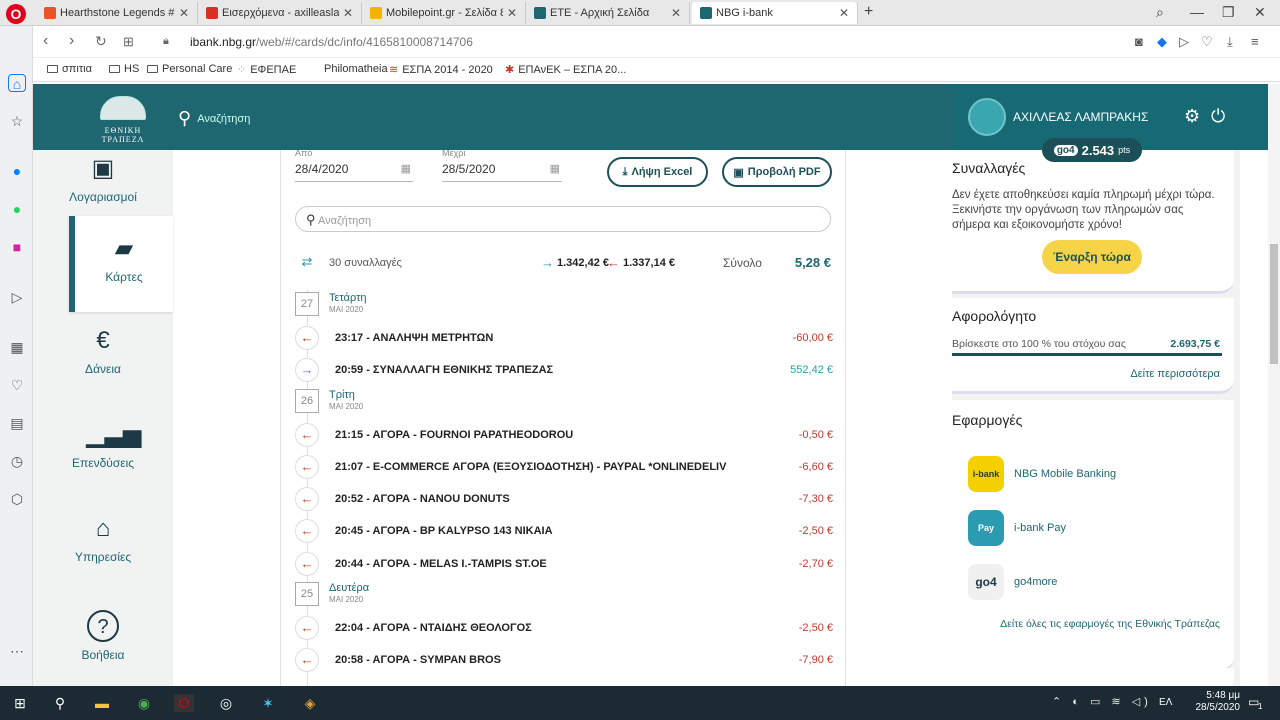  Describe the element at coordinates (1017, 528) in the screenshot. I see `app-ibank-pay: Pay i-bank Pay` at that location.